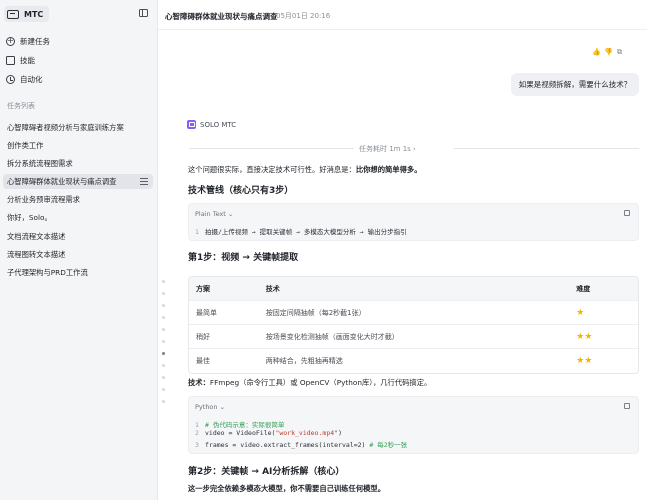 The height and width of the screenshot is (500, 647). What do you see at coordinates (575, 84) in the screenshot?
I see `user-message: 如果是视频拆解，需要什么技术？` at bounding box center [575, 84].